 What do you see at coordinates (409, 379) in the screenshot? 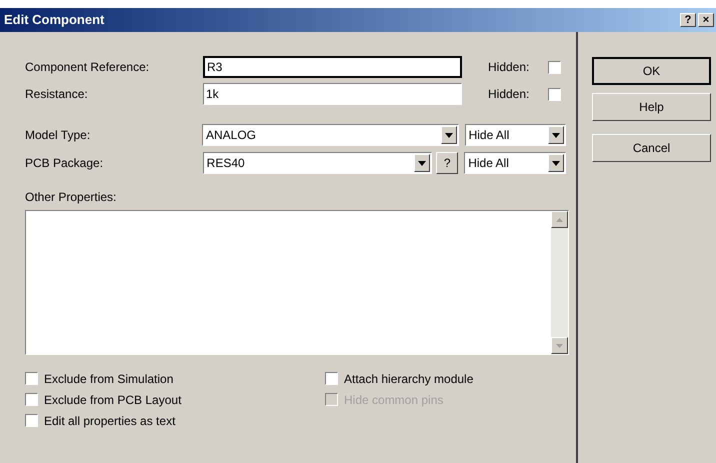
I see `checkbox-label: Attach hierarchy module` at bounding box center [409, 379].